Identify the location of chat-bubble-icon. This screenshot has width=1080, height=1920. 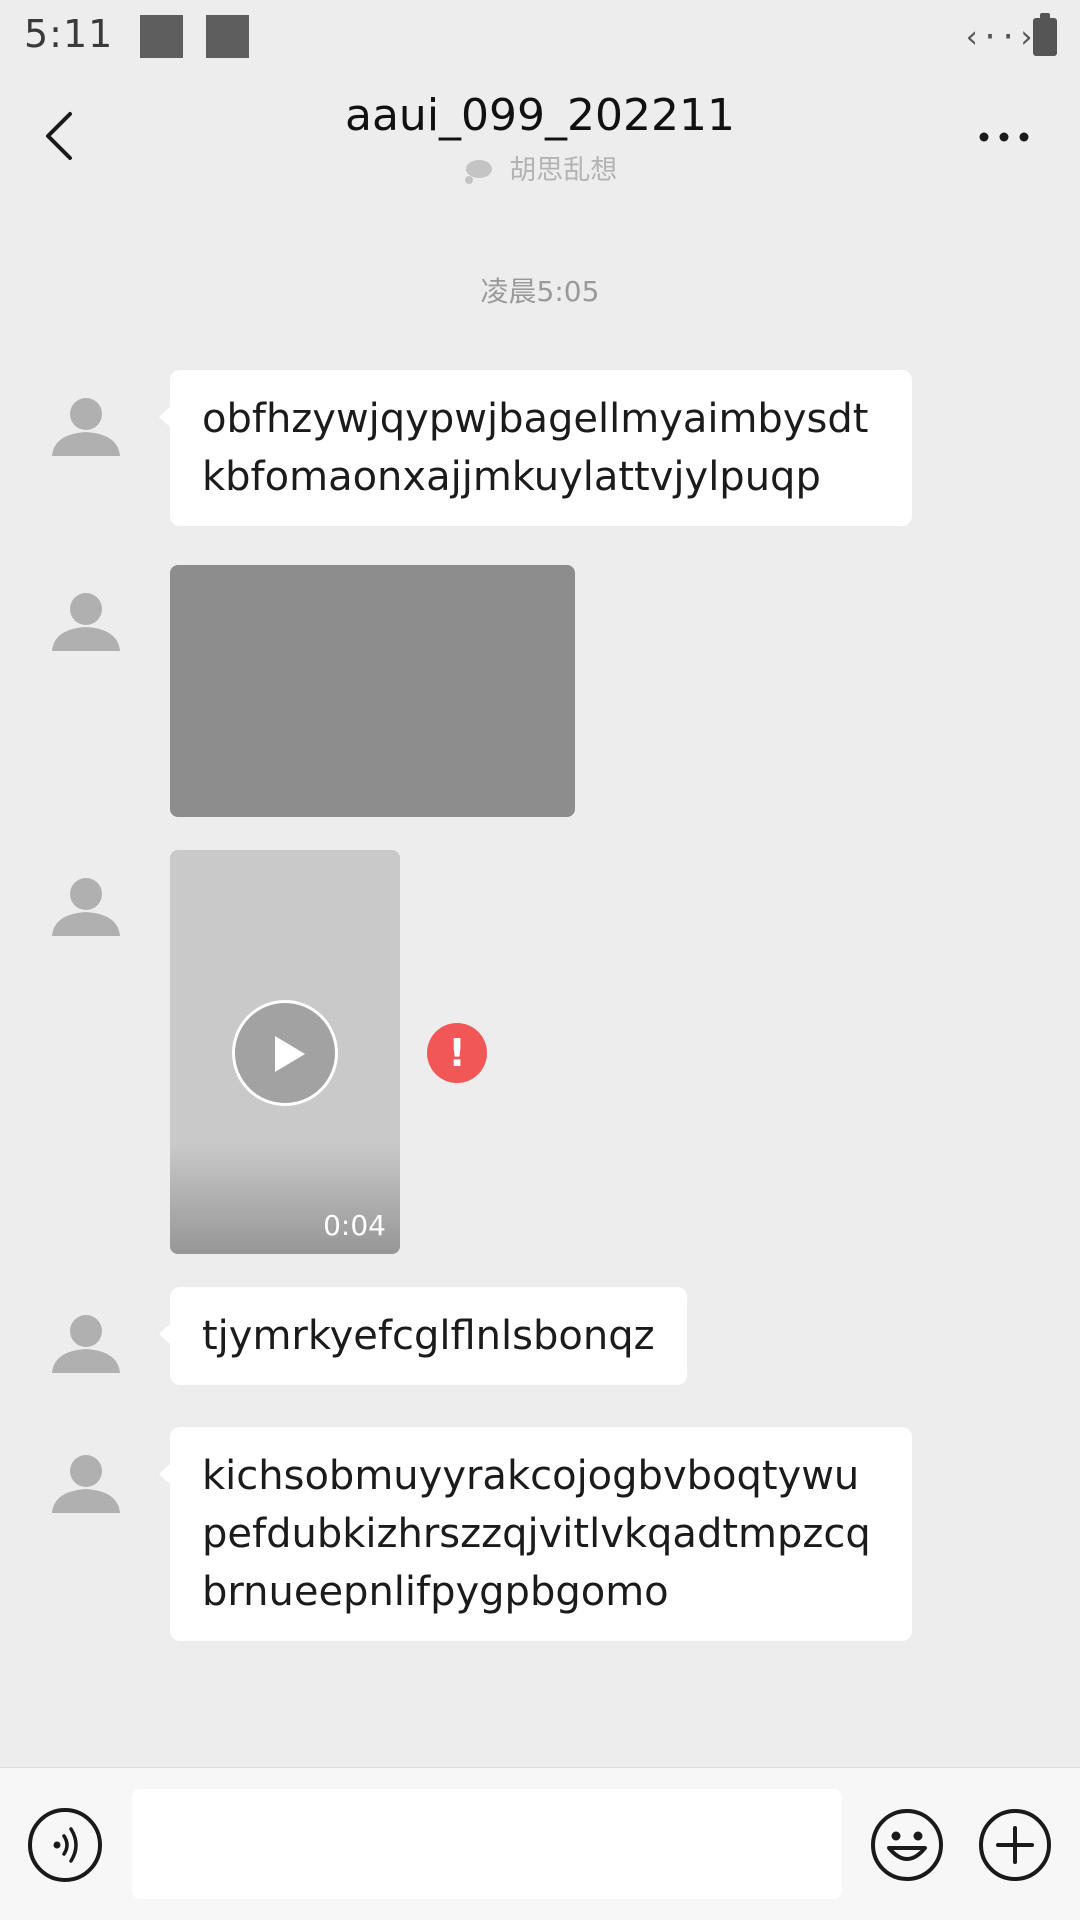
(478, 171).